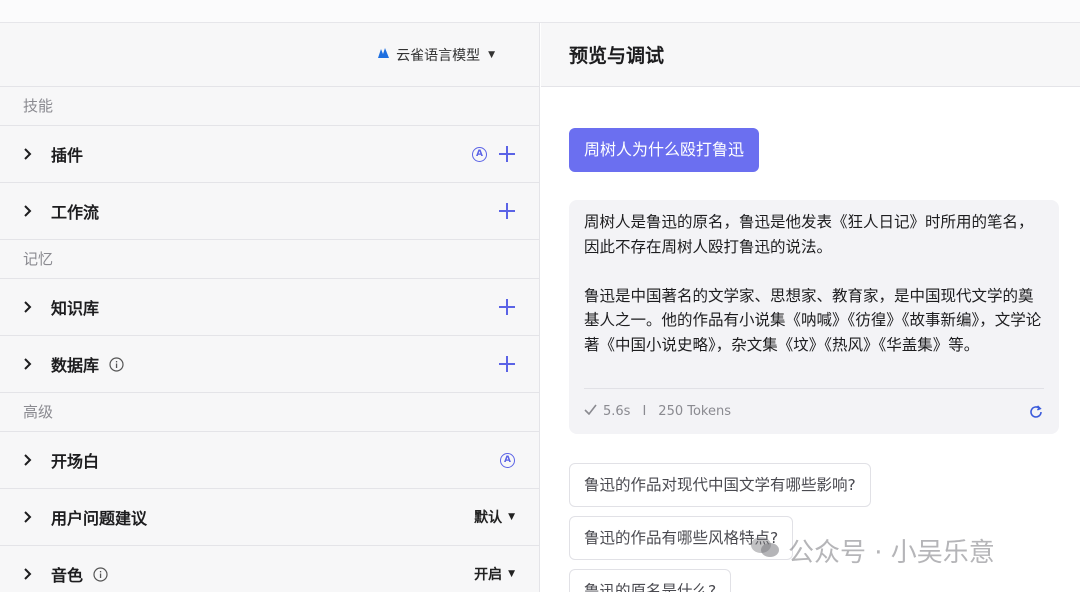 The height and width of the screenshot is (592, 1080). I want to click on row-label: 知识库, so click(75, 308).